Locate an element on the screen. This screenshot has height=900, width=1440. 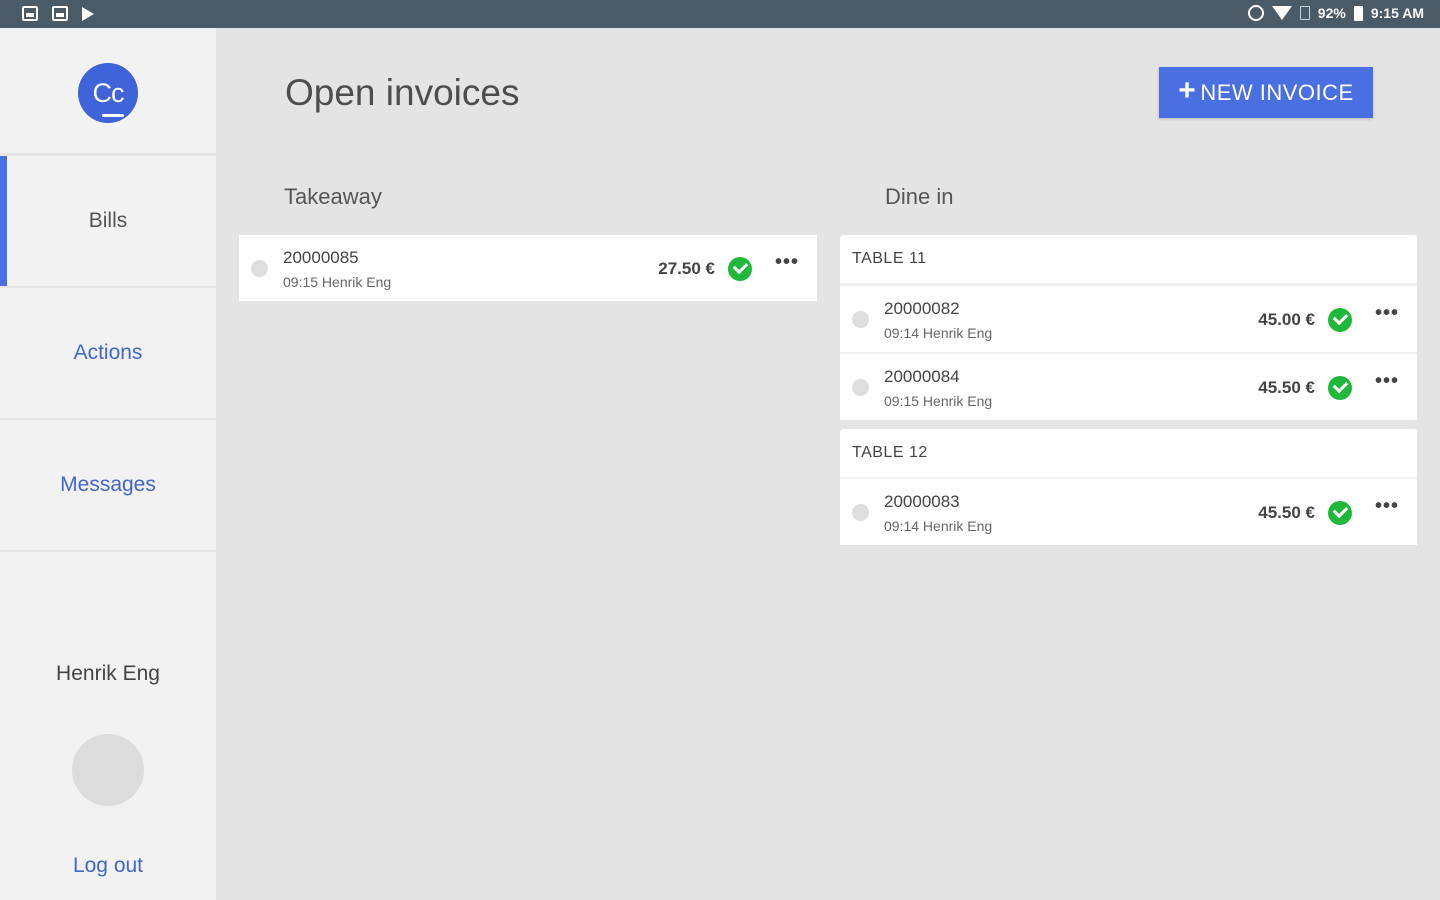
takeaway-title: Takeaway is located at coordinates (333, 196).